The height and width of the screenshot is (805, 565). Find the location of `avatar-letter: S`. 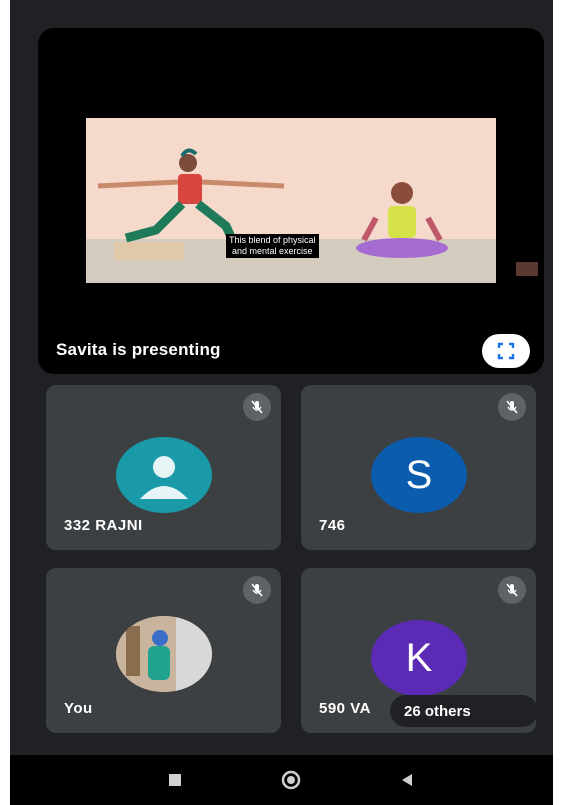

avatar-letter: S is located at coordinates (419, 474).